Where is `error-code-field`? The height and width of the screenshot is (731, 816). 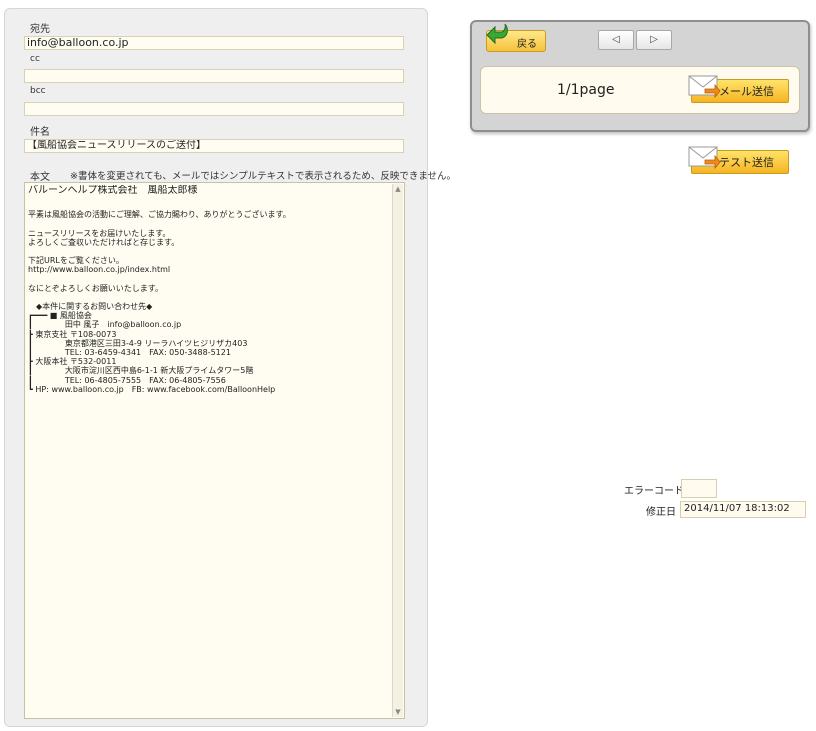 error-code-field is located at coordinates (699, 488).